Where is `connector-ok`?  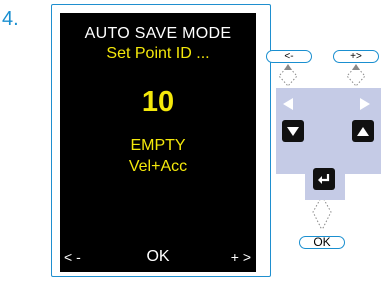
connector-ok is located at coordinates (322, 213).